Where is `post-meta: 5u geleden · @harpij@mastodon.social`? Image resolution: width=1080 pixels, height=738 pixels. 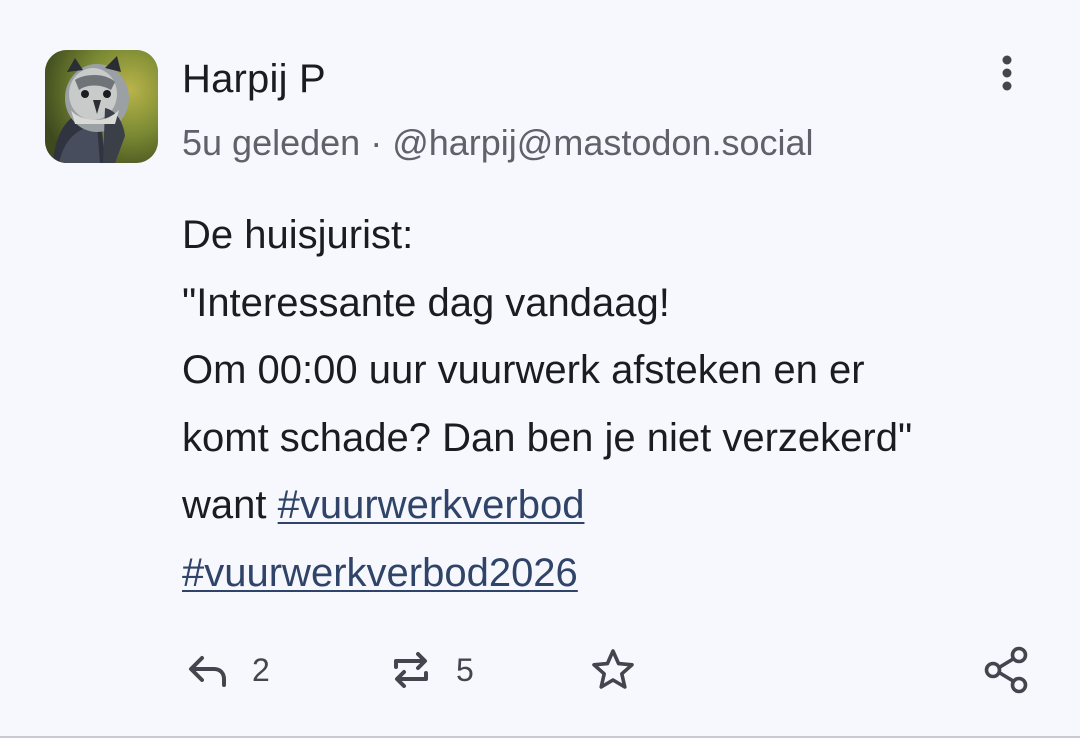
post-meta: 5u geleden · @harpij@mastodon.social is located at coordinates (497, 143).